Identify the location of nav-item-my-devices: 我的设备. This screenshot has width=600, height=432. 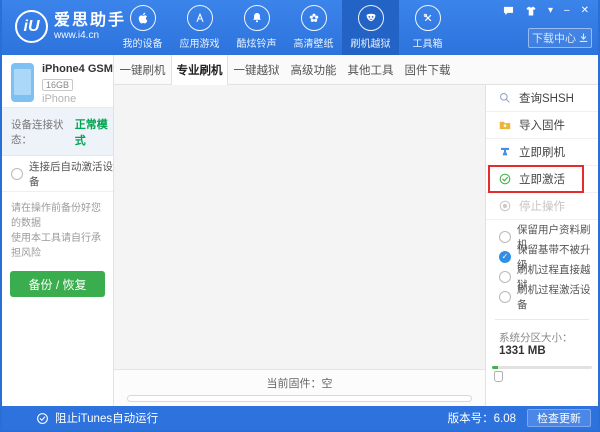
(142, 27).